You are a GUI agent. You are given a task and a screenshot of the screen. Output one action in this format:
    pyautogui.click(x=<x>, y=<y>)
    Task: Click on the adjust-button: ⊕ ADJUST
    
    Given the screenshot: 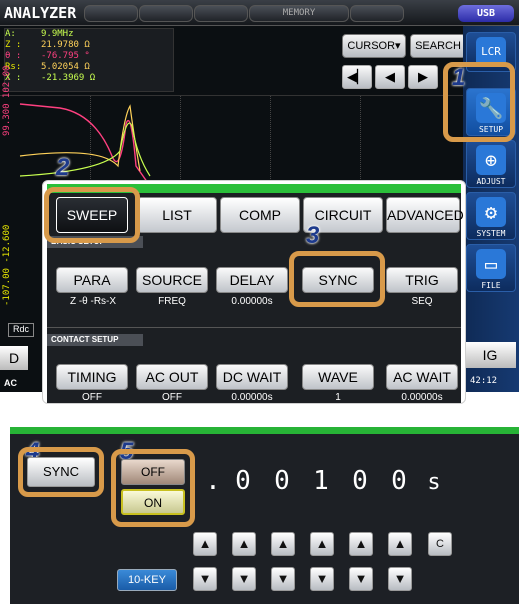 What is the action you would take?
    pyautogui.click(x=491, y=164)
    